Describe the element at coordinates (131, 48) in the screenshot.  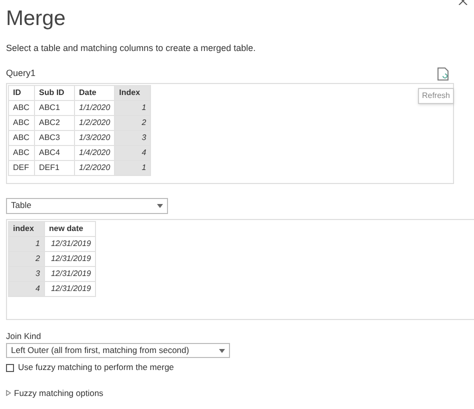
I see `description: Select a table and matching columns to create a merged table.` at that location.